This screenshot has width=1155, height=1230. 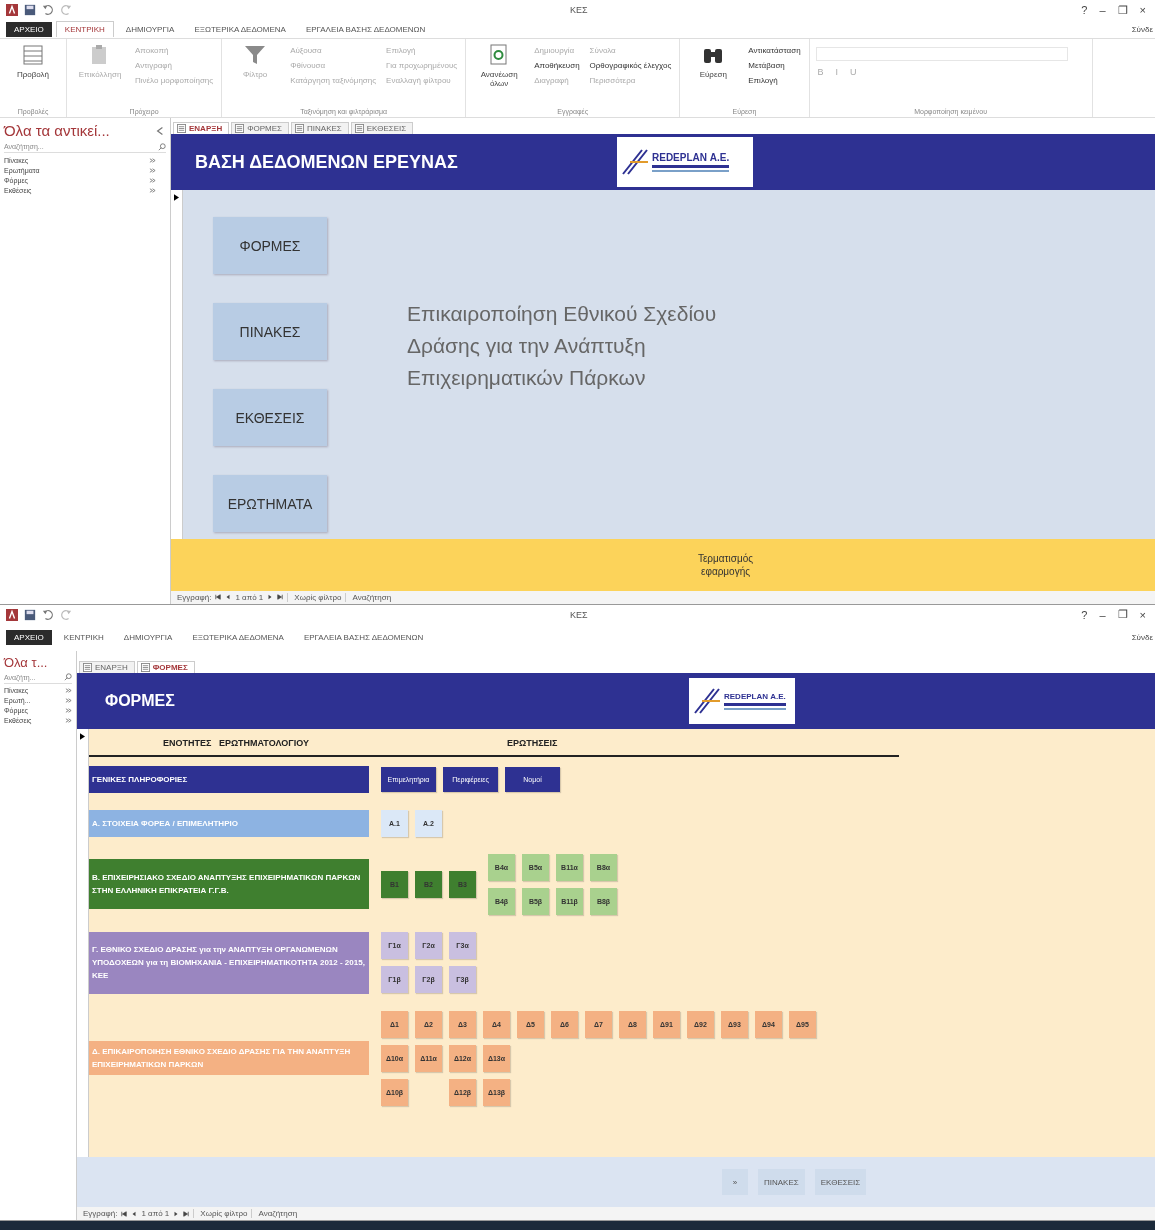 What do you see at coordinates (781, 1182) in the screenshot?
I see `footer-button: ΠΙΝΑΚΕΣ` at bounding box center [781, 1182].